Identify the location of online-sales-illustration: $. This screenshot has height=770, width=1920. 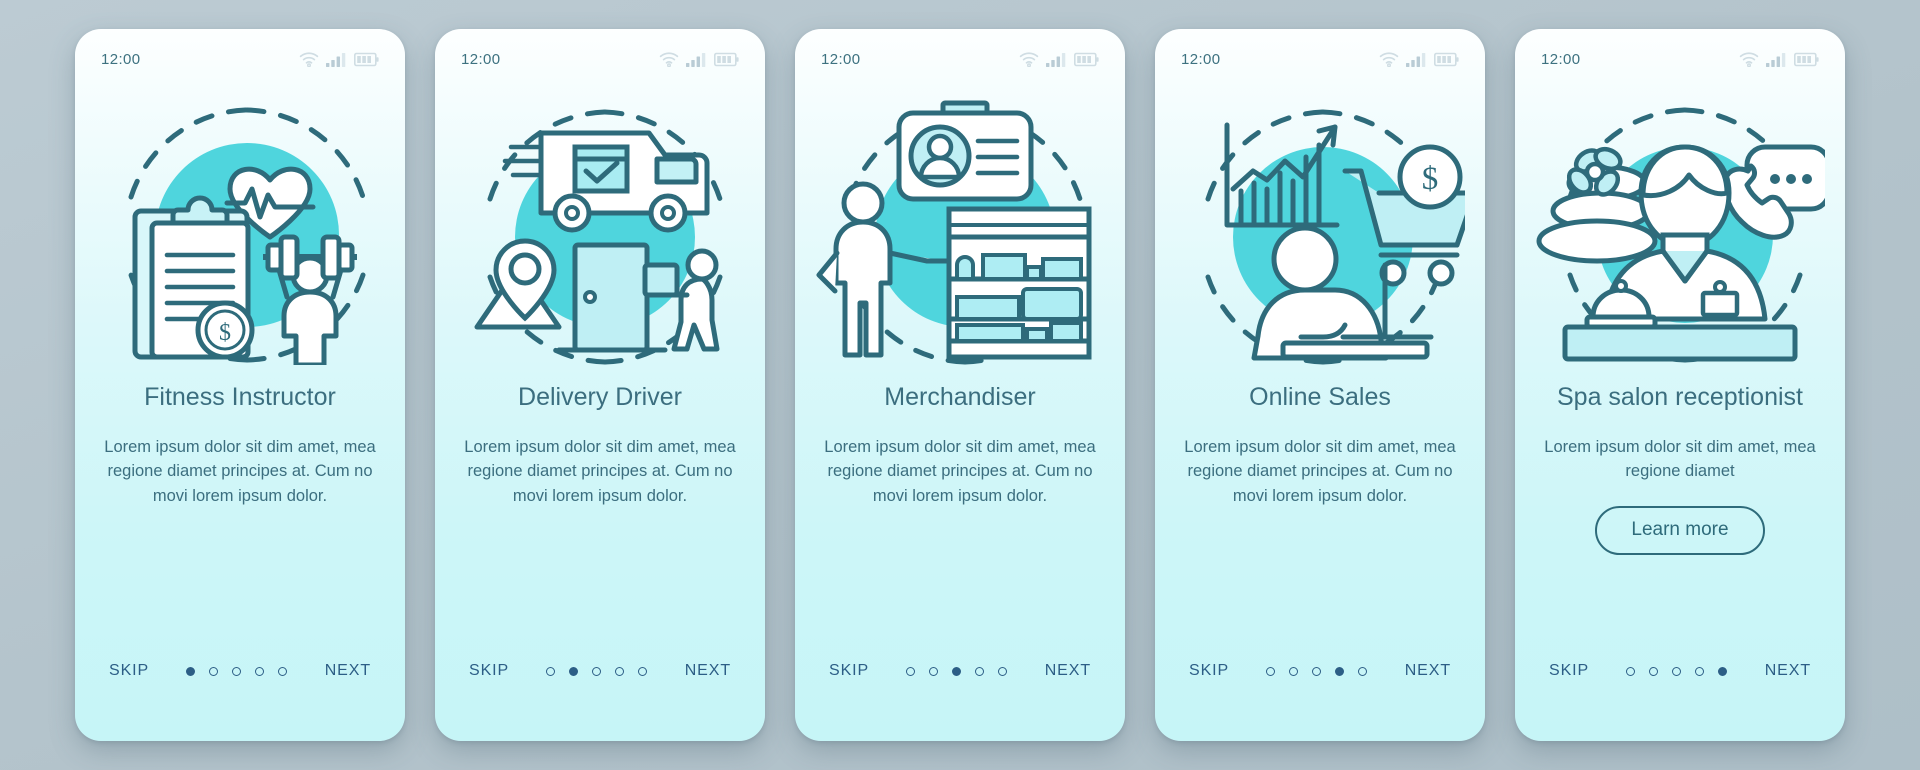
(1320, 225).